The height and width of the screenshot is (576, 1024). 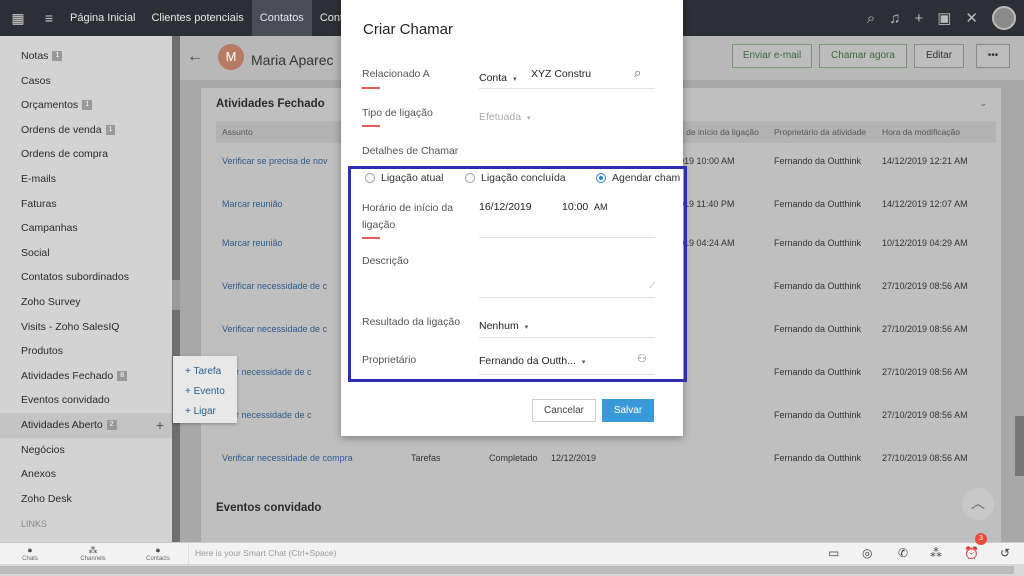 What do you see at coordinates (894, 18) in the screenshot?
I see `bell-icon: ♫` at bounding box center [894, 18].